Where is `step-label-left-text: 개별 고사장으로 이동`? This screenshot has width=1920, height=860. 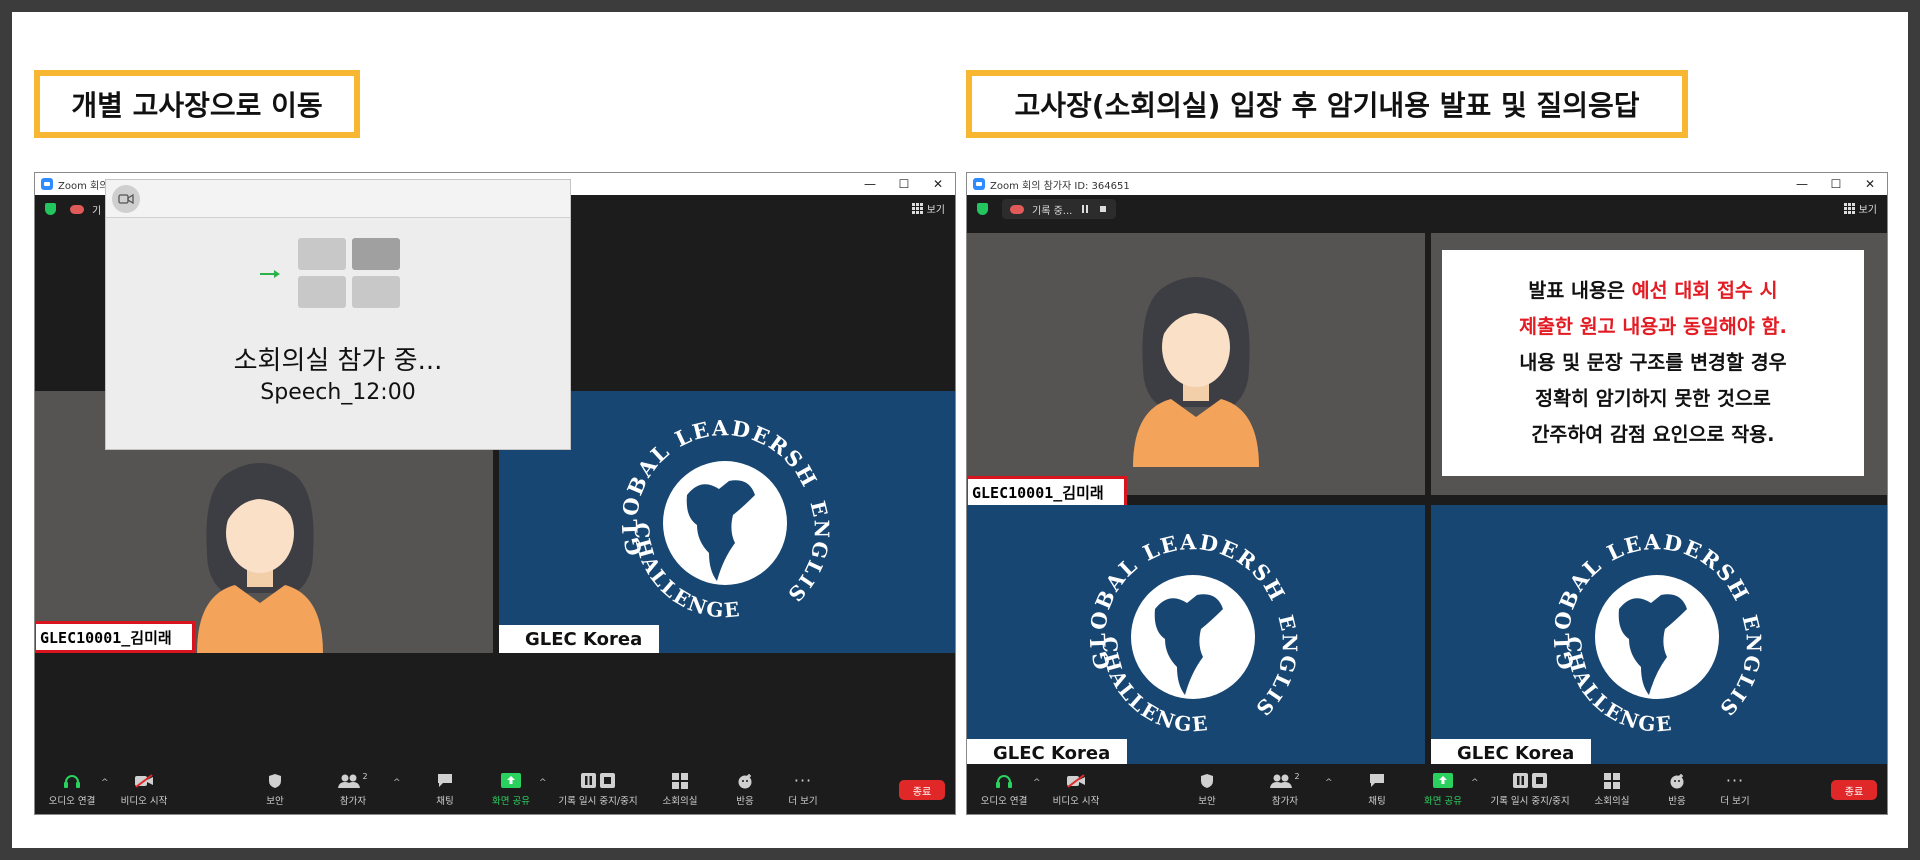
step-label-left-text: 개별 고사장으로 이동 is located at coordinates (197, 105).